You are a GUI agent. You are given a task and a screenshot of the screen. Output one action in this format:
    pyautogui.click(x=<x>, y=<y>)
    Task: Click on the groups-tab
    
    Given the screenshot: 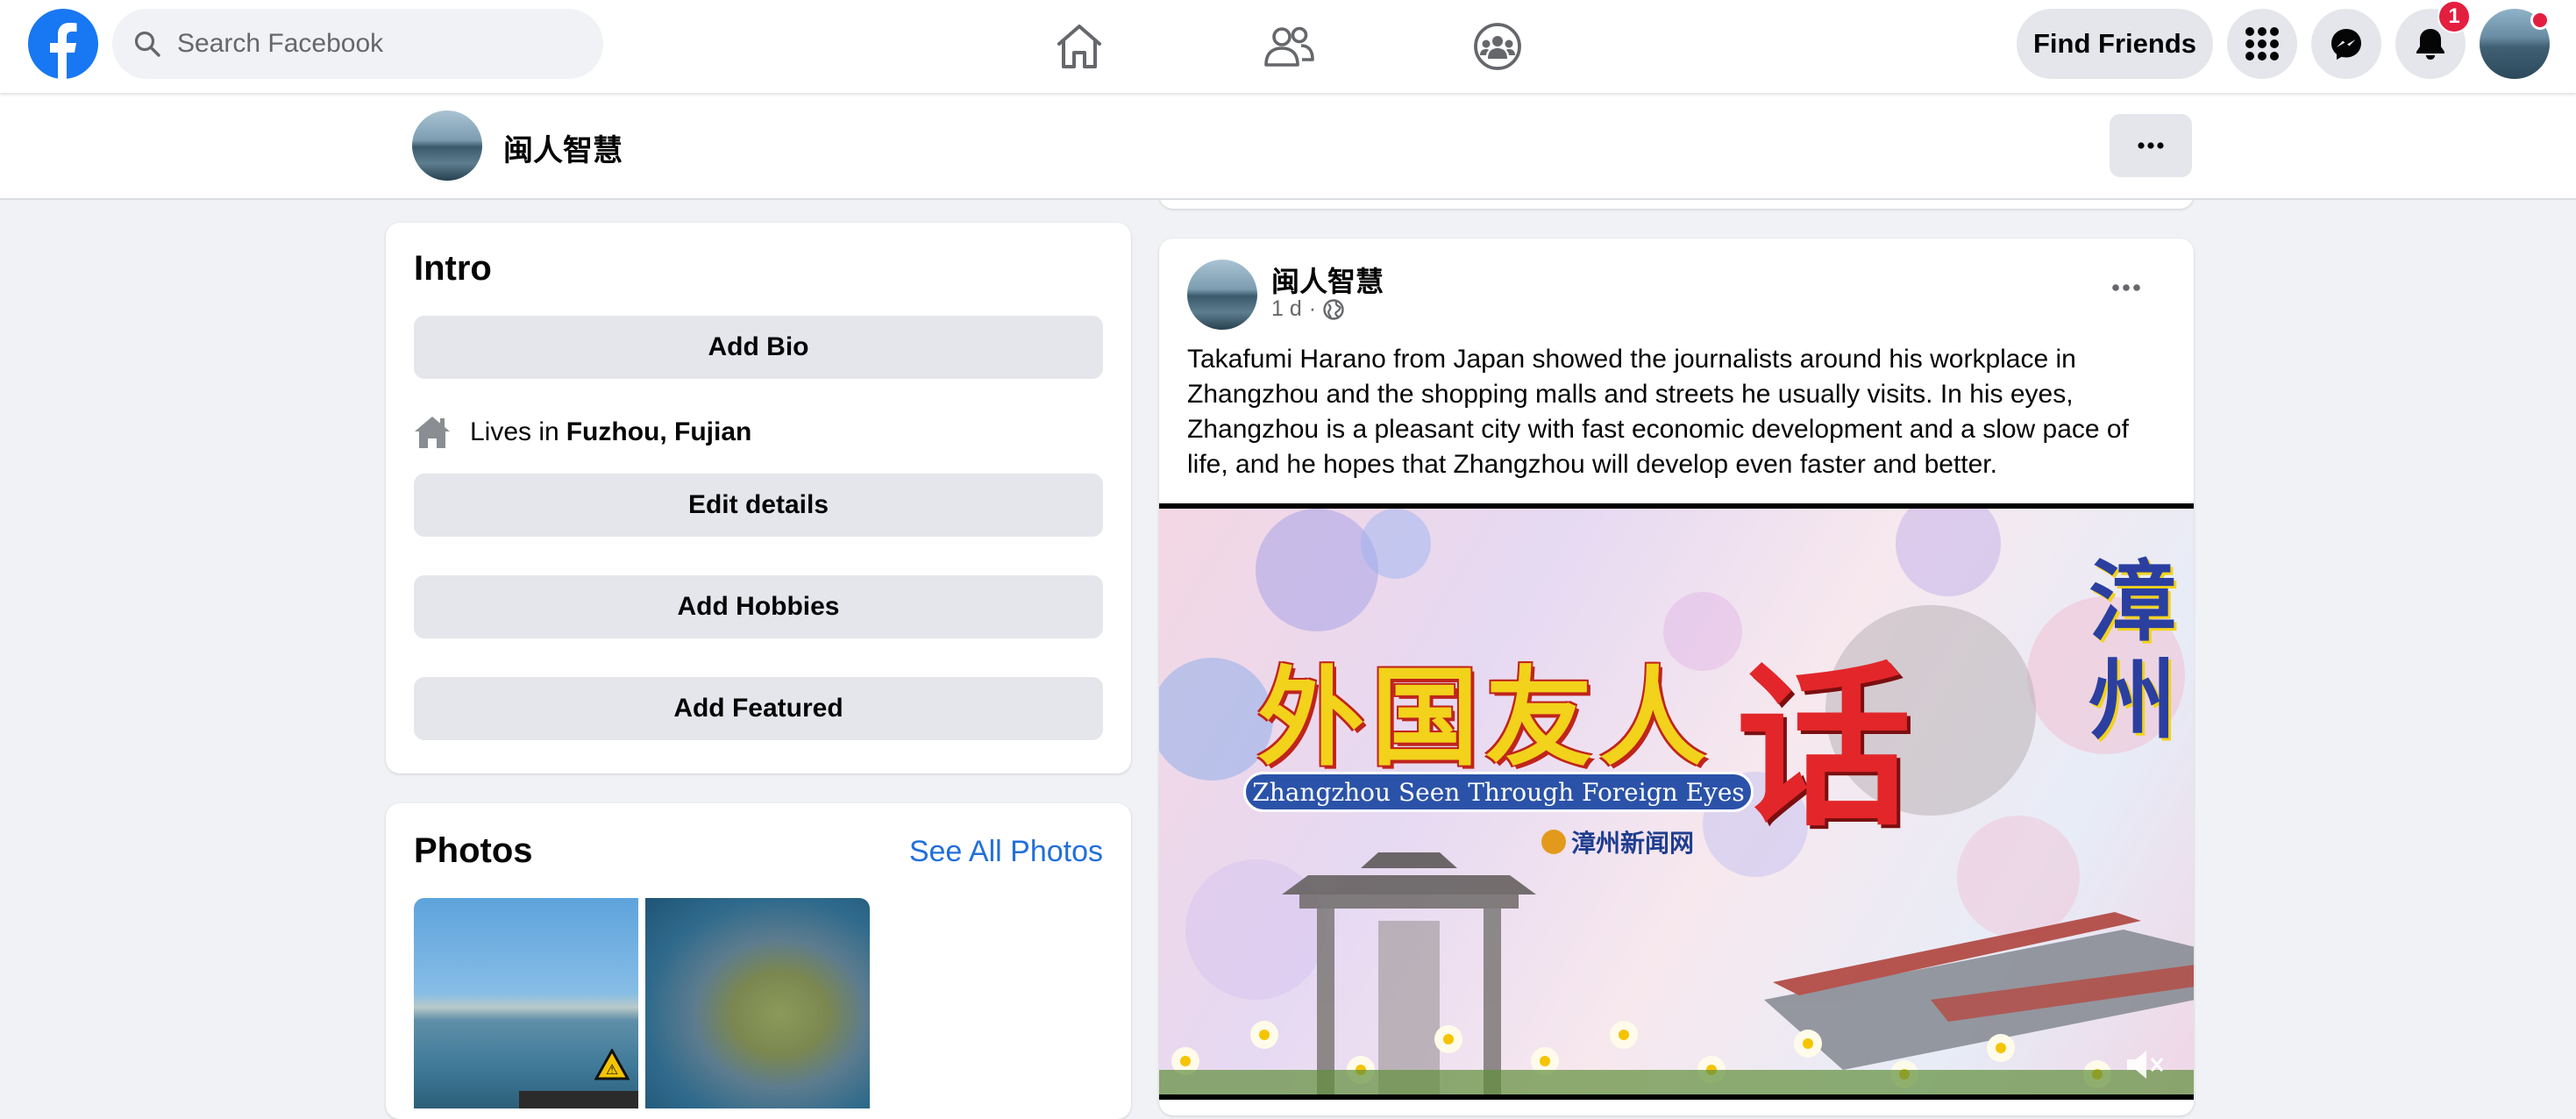 What is the action you would take?
    pyautogui.click(x=1497, y=47)
    